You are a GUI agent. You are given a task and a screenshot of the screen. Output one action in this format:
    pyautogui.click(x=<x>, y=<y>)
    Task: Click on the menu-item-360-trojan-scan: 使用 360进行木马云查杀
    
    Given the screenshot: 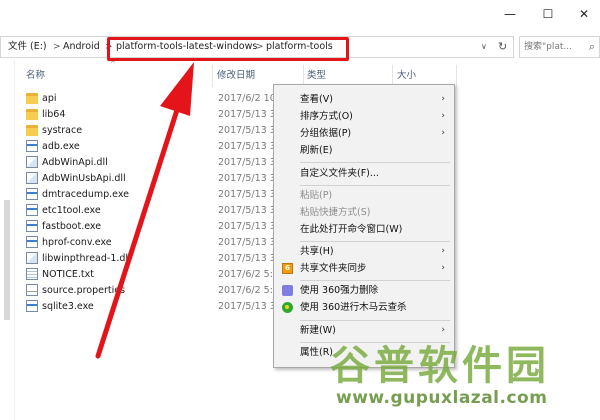 What is the action you would take?
    pyautogui.click(x=364, y=307)
    